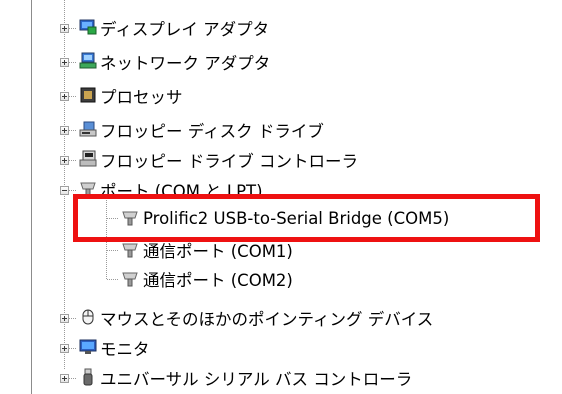 The width and height of the screenshot is (562, 394). What do you see at coordinates (64, 190) in the screenshot?
I see `collapse-toggle` at bounding box center [64, 190].